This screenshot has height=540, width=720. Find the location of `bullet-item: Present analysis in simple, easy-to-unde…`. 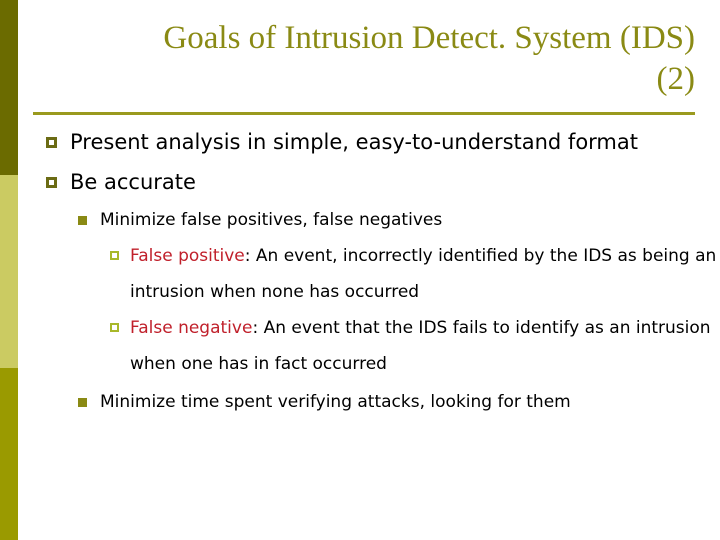

bullet-item: Present analysis in simple, easy-to-unde… is located at coordinates (383, 142).